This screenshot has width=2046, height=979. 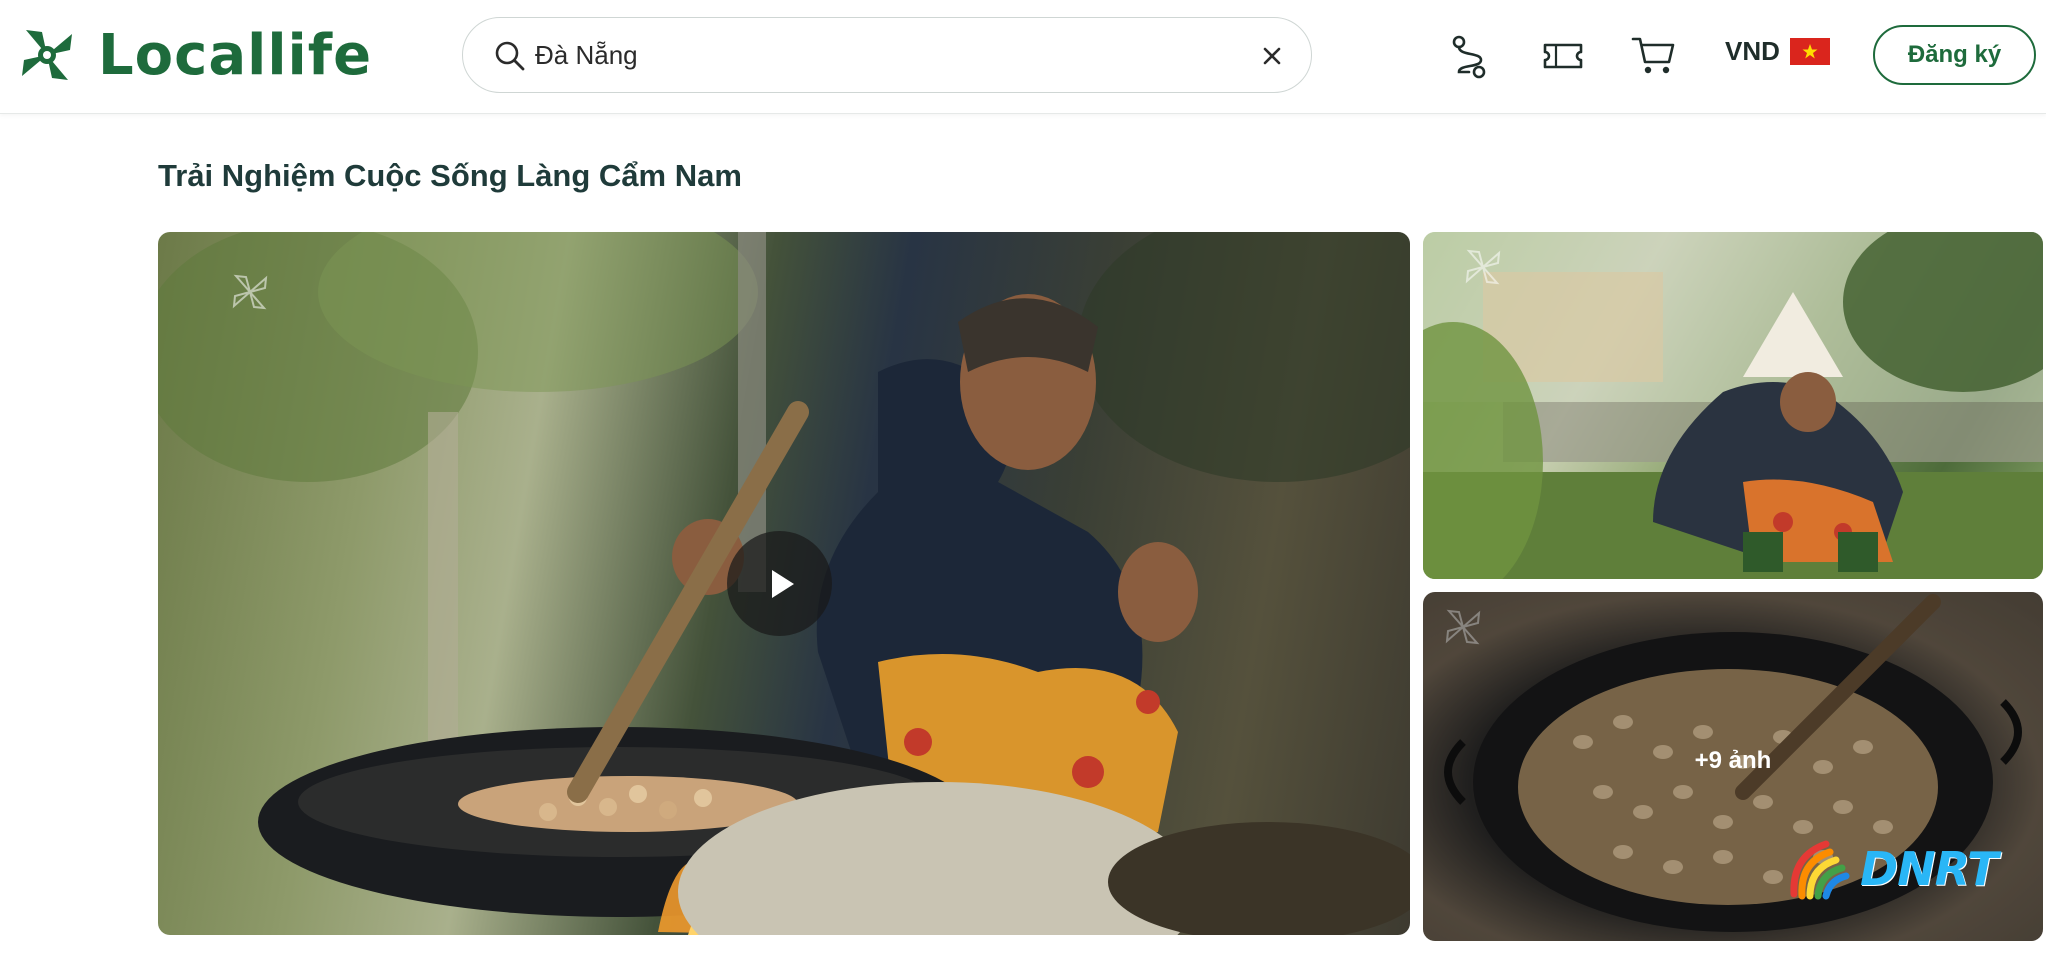 I want to click on garden-scene-image, so click(x=1733, y=405).